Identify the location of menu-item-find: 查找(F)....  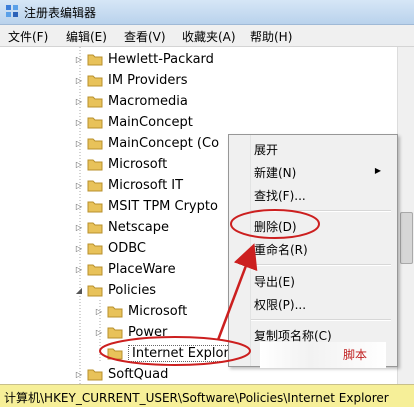
(280, 195).